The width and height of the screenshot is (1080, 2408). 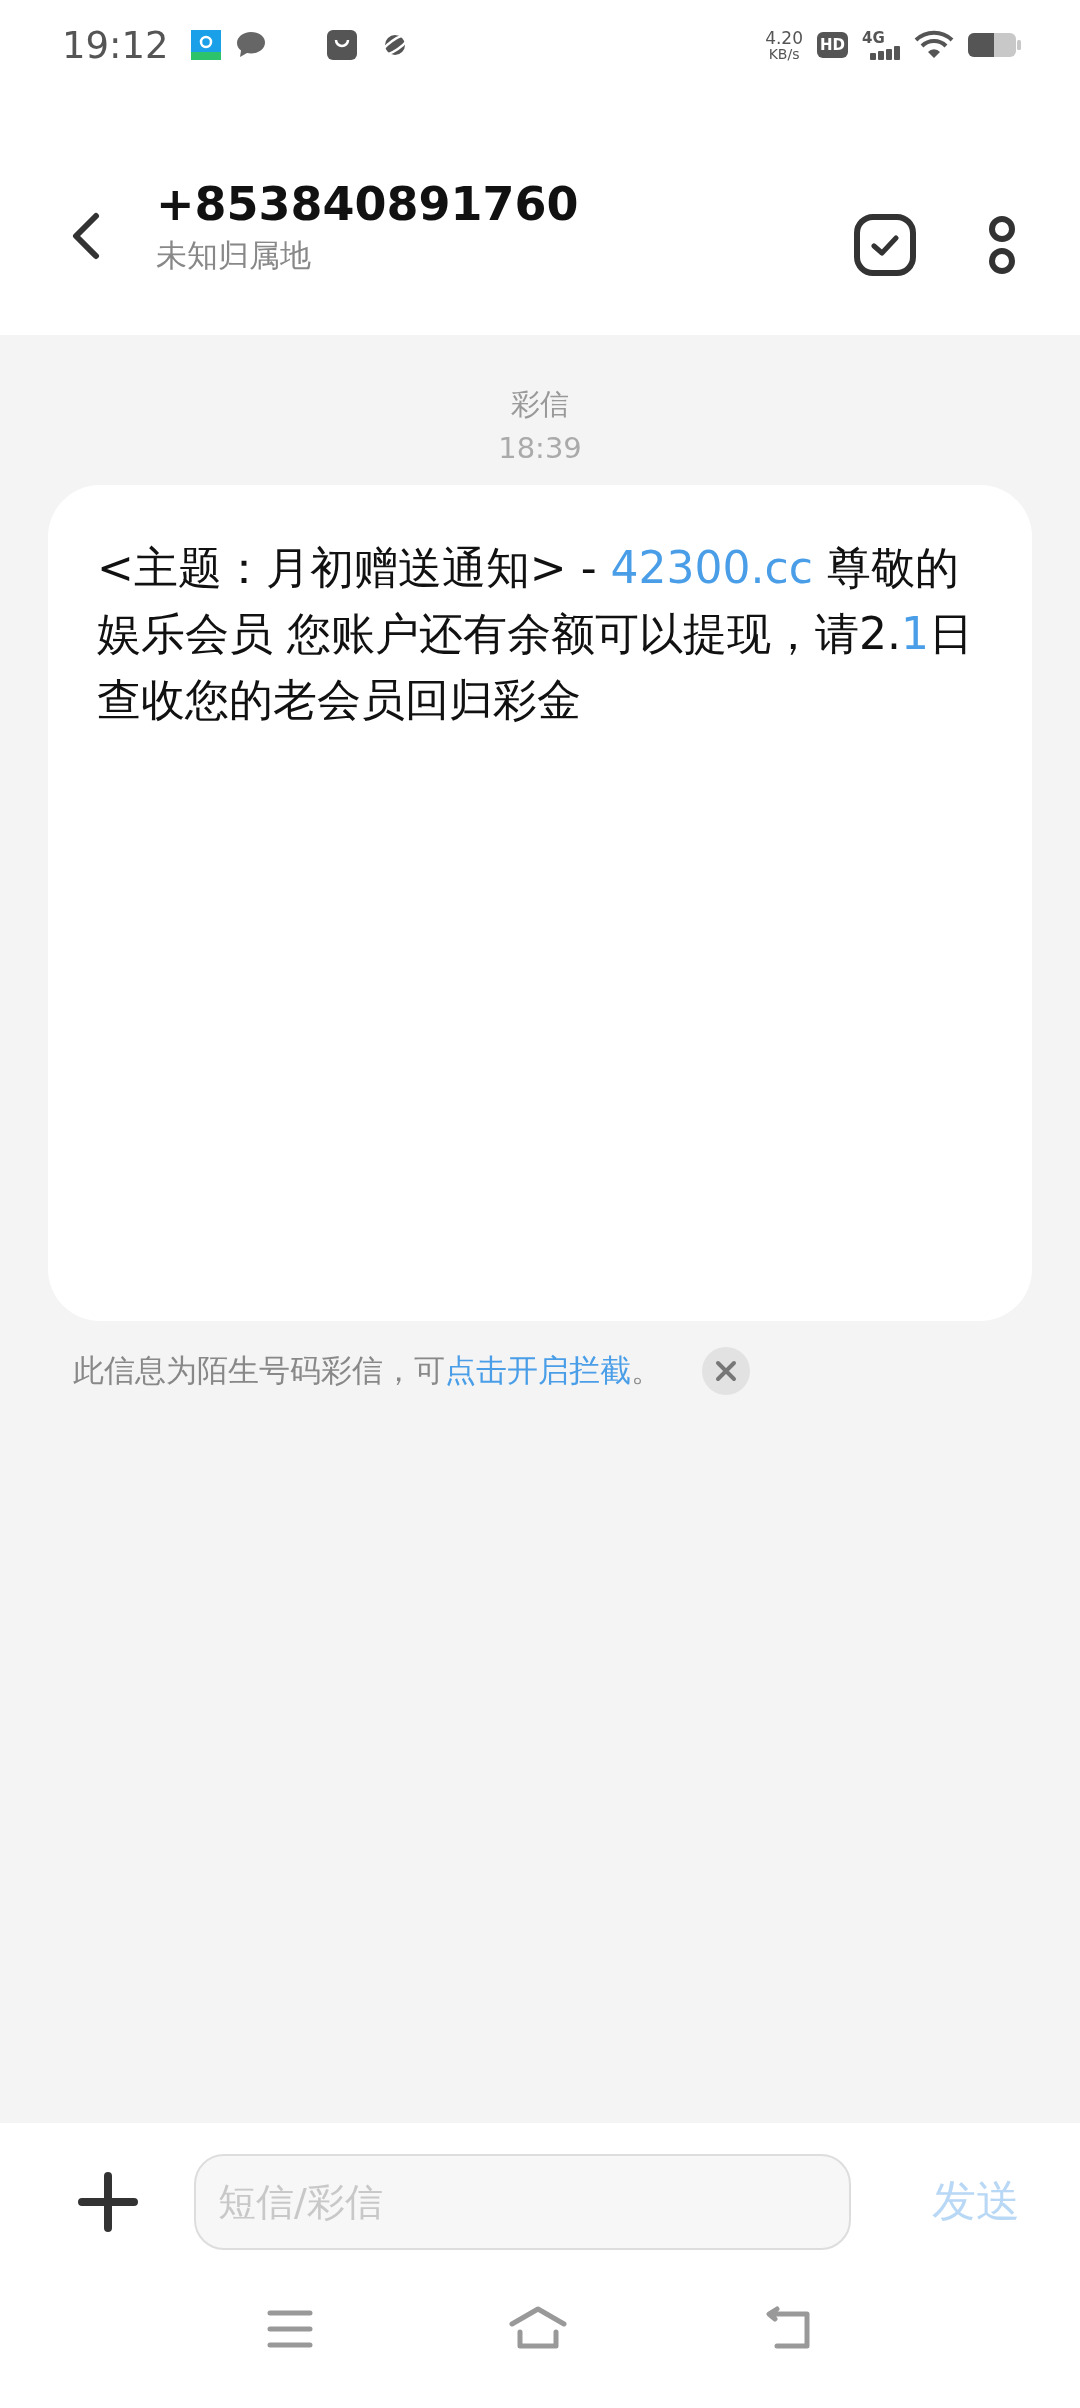 What do you see at coordinates (711, 567) in the screenshot?
I see `link: 42300.cc` at bounding box center [711, 567].